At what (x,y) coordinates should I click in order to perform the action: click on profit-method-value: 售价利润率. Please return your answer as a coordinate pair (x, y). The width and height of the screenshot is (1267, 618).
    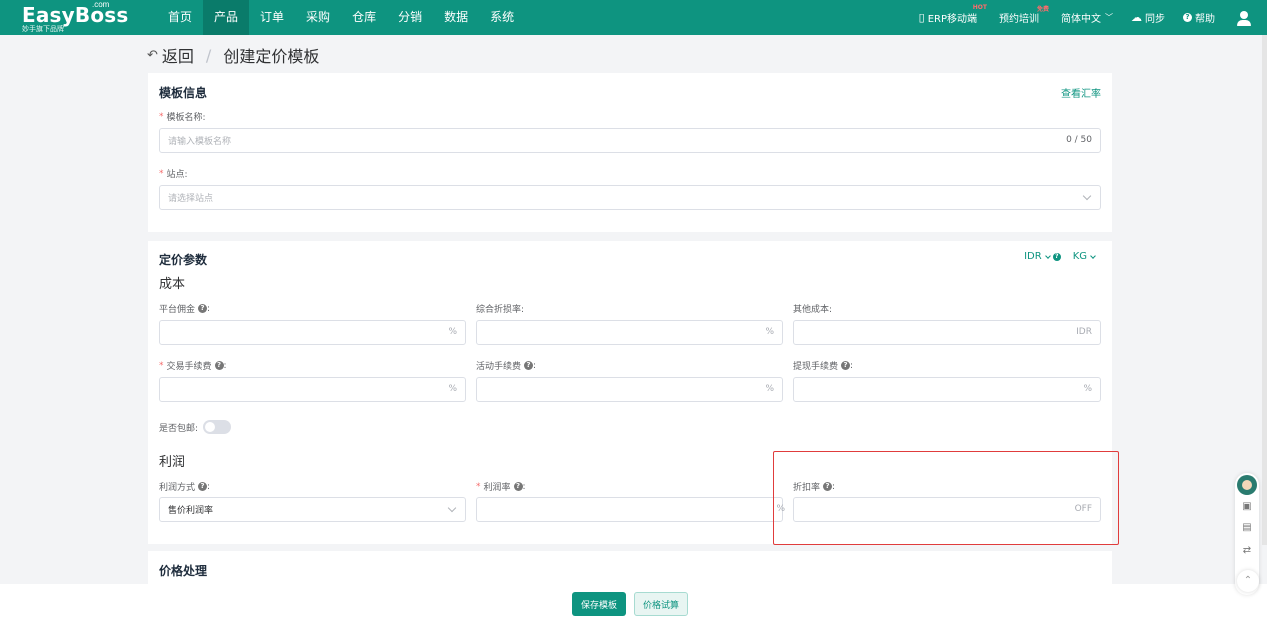
    Looking at the image, I should click on (191, 511).